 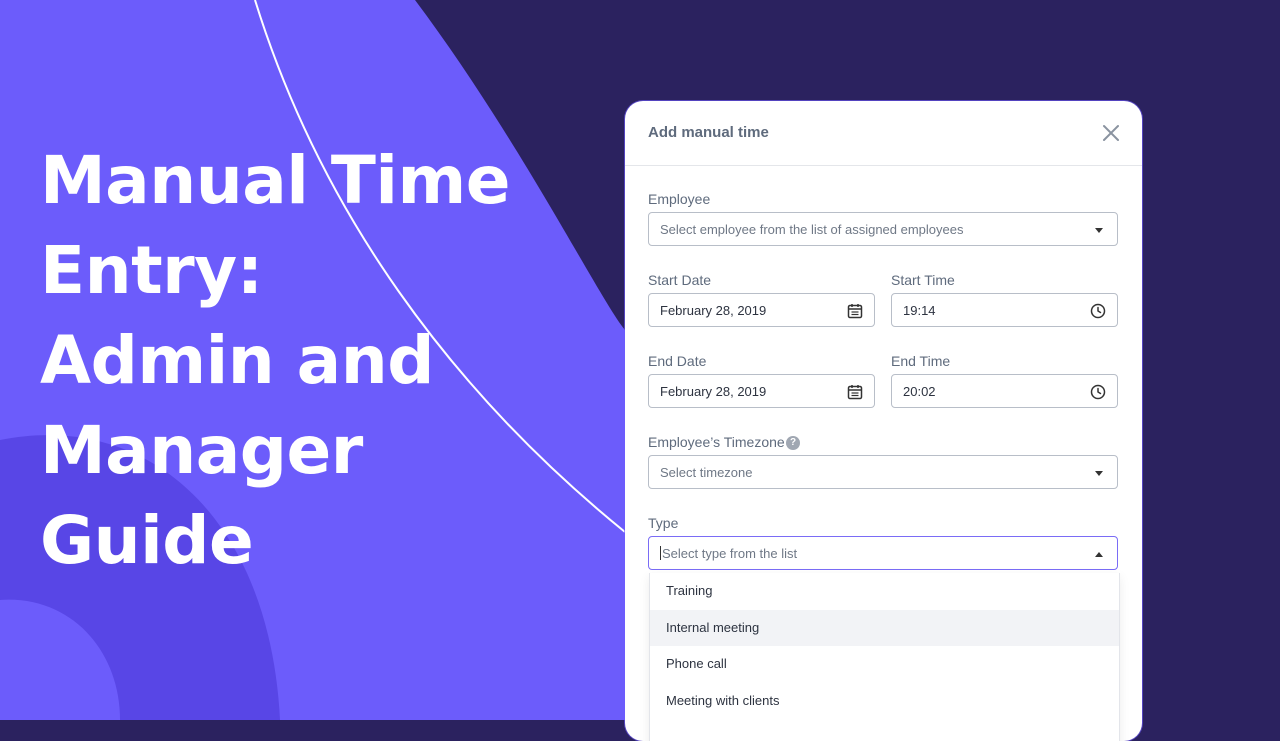 I want to click on dialog-title: Add manual time, so click(x=708, y=132).